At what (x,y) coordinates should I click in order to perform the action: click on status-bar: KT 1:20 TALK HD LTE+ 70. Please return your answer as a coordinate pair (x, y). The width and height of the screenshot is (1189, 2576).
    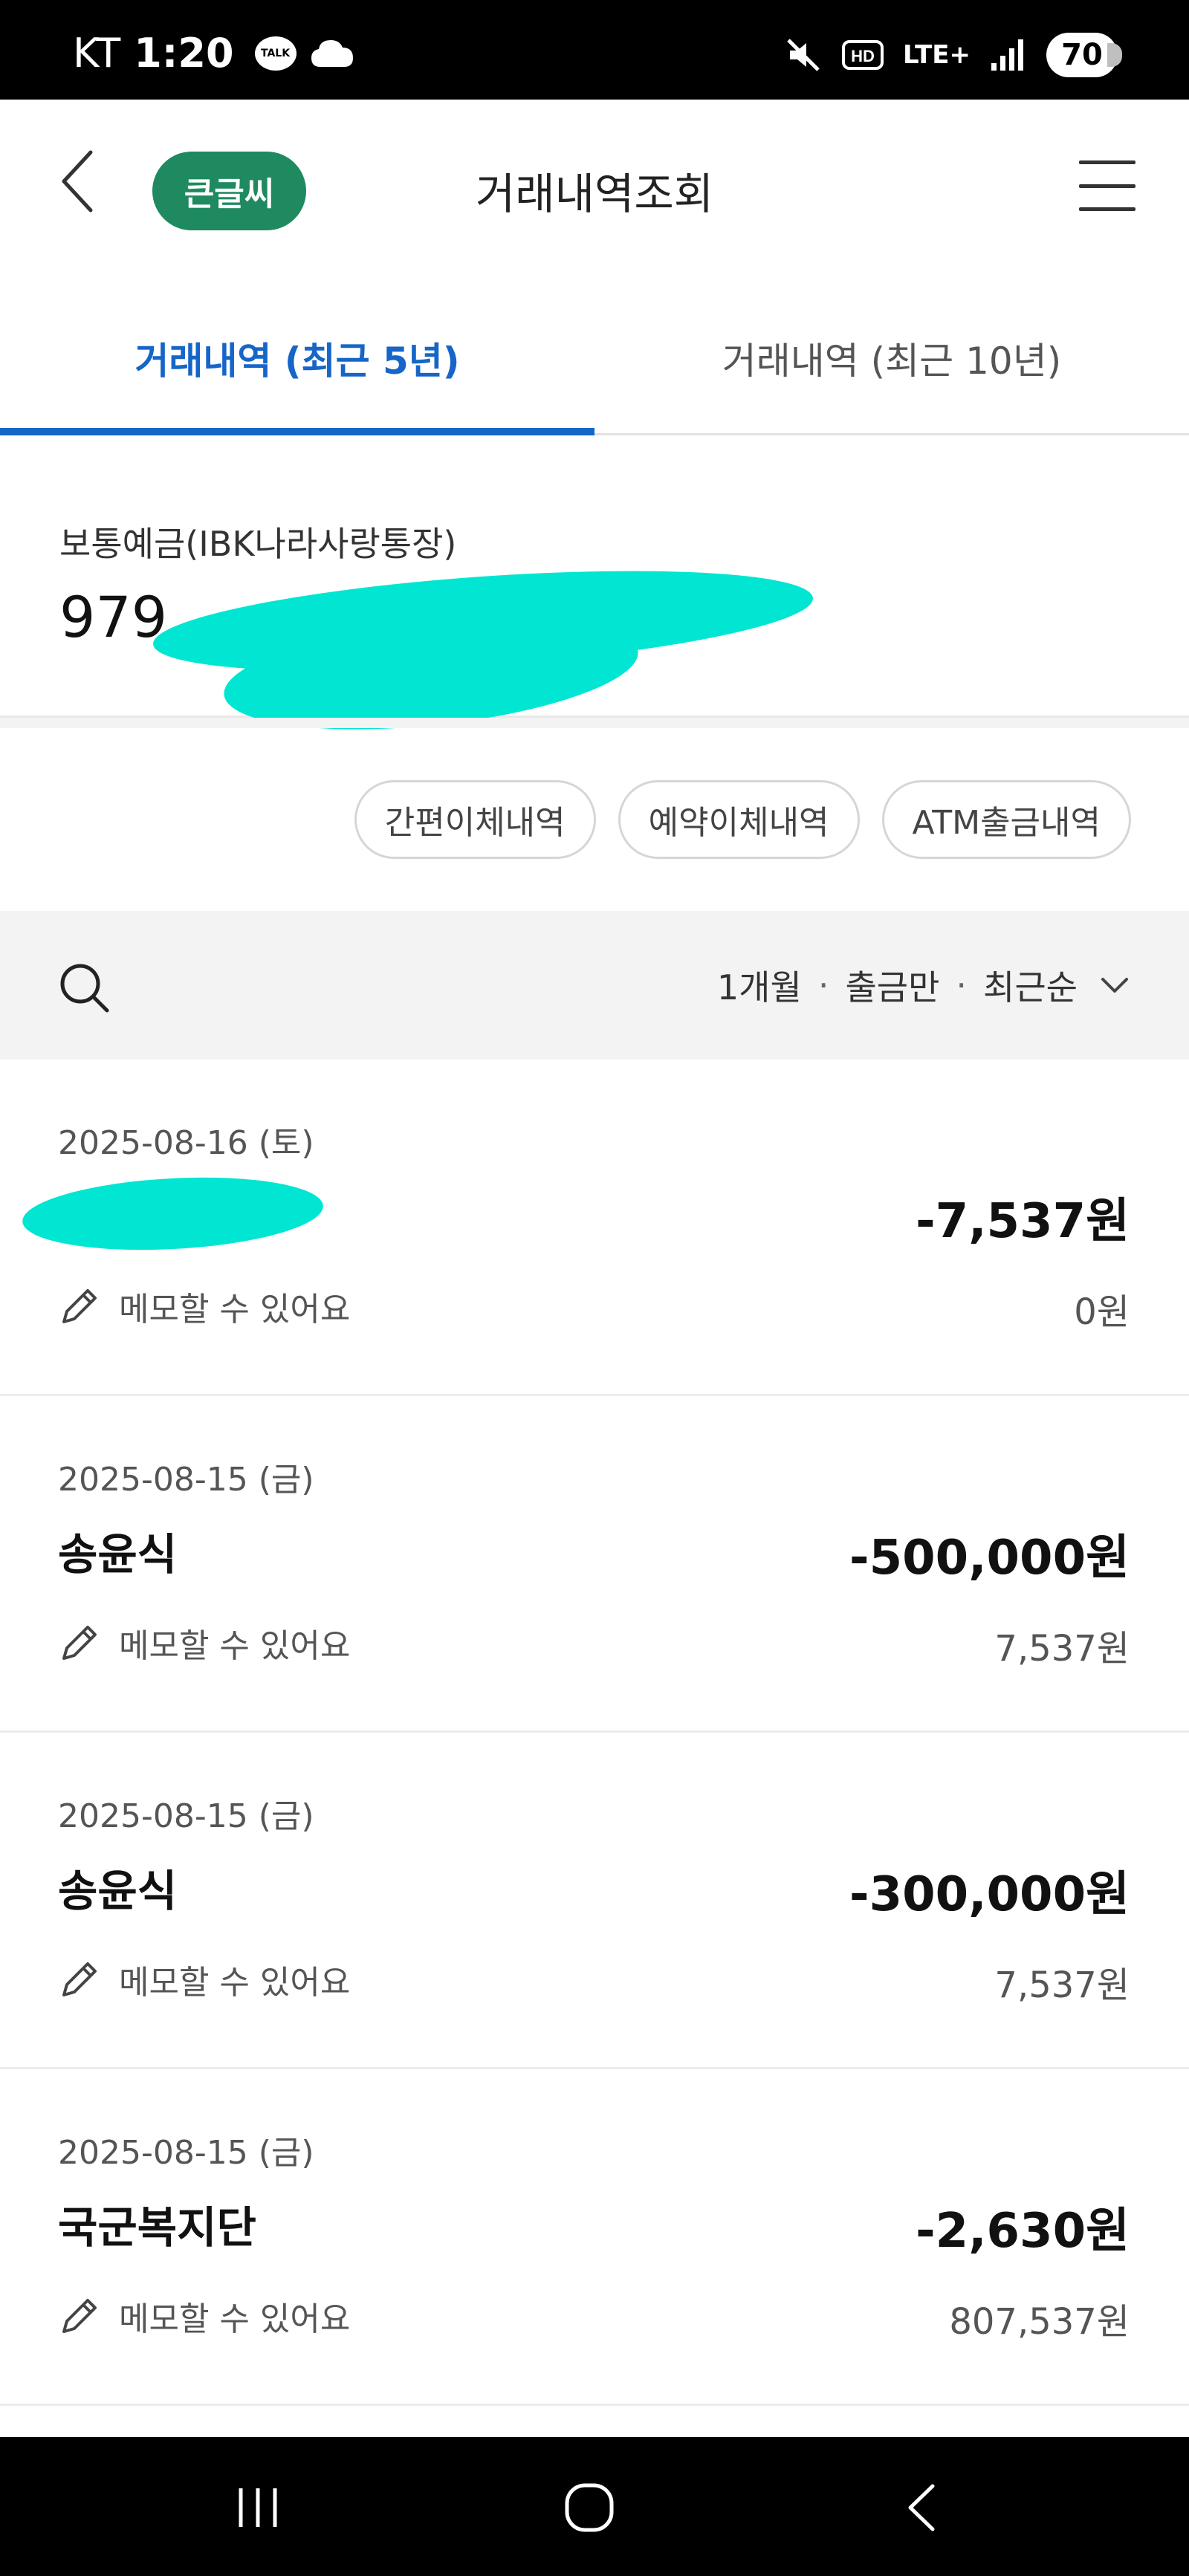
    Looking at the image, I should click on (594, 50).